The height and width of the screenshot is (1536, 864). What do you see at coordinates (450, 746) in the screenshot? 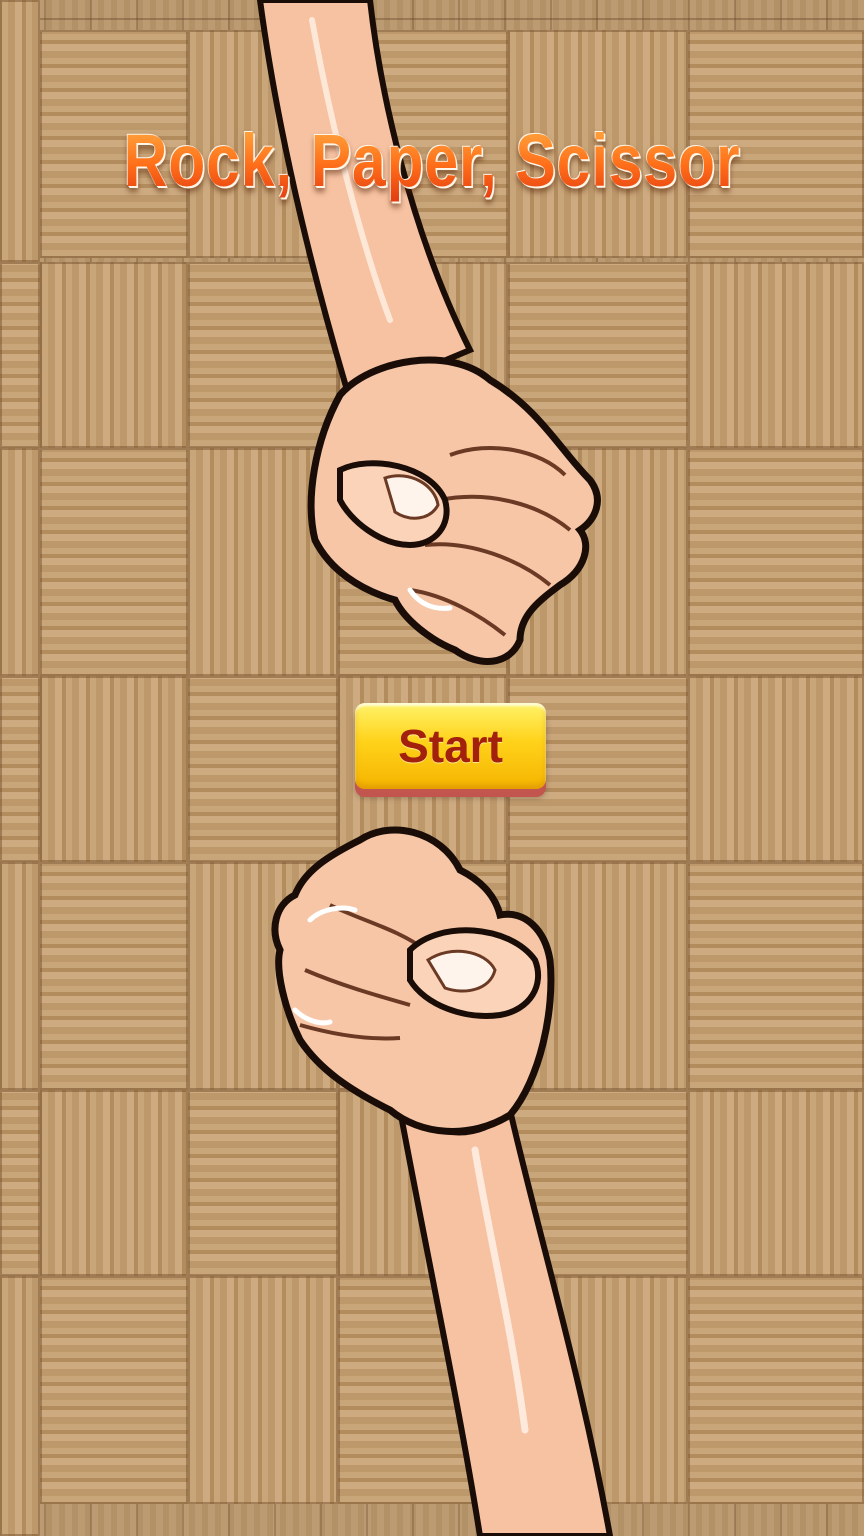
I see `start-button: Start` at bounding box center [450, 746].